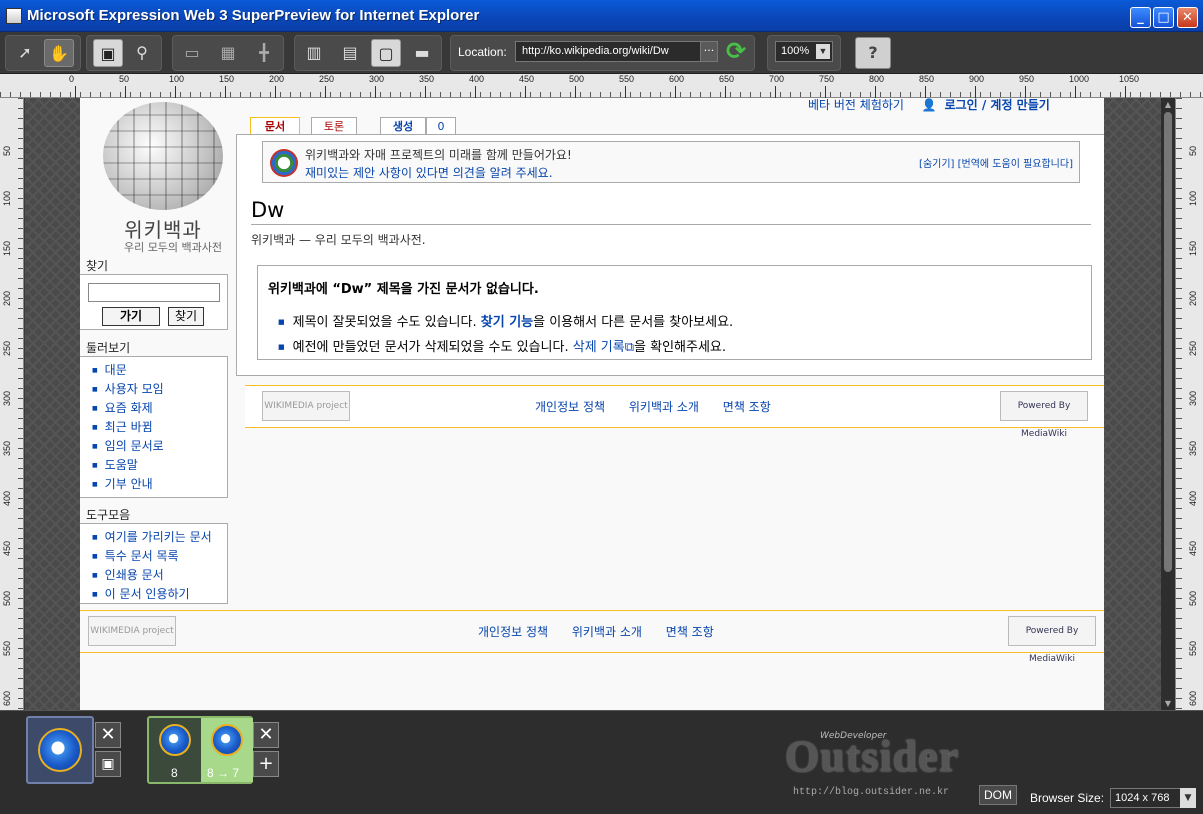 Image resolution: width=1203 pixels, height=814 pixels. Describe the element at coordinates (108, 515) in the screenshot. I see `toolbox-title: 도구모음` at that location.